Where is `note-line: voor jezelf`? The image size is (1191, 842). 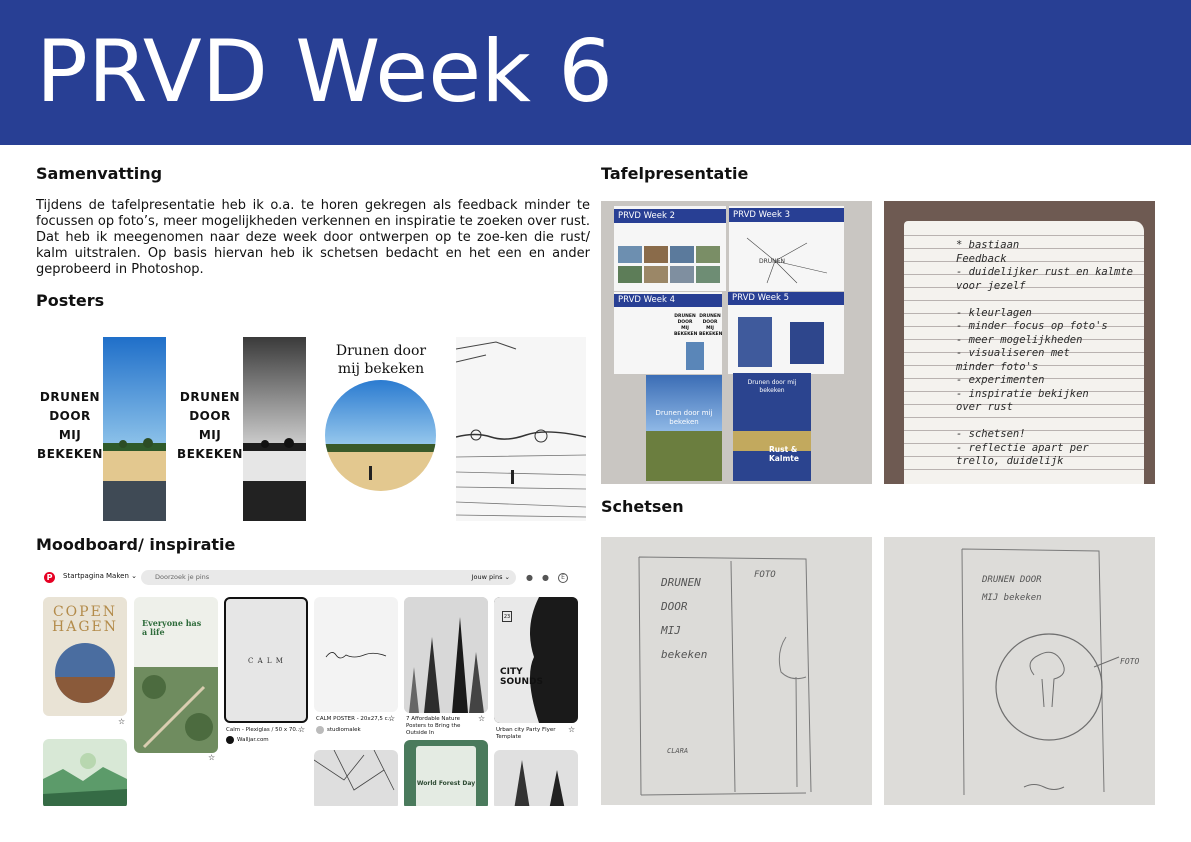
note-line: voor jezelf is located at coordinates (991, 285).